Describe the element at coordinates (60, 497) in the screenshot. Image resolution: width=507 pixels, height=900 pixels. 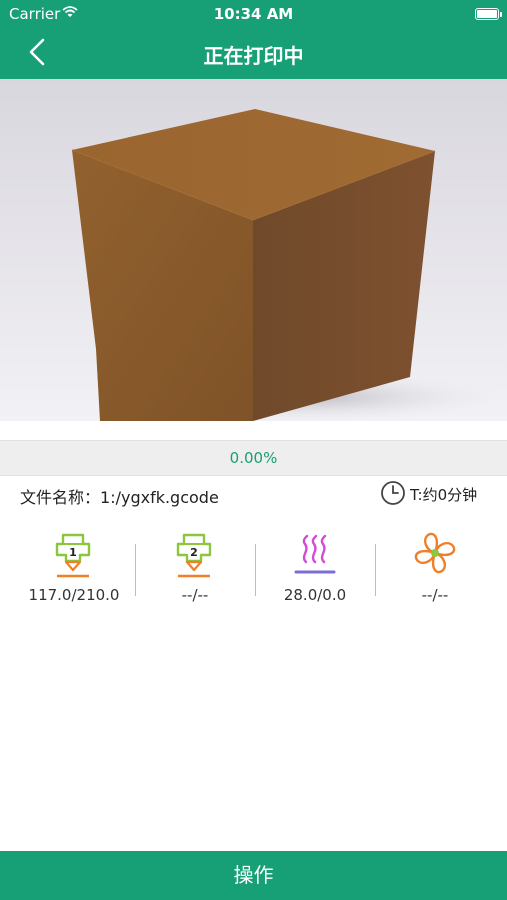
I see `file-name-label: 文件名称：` at that location.